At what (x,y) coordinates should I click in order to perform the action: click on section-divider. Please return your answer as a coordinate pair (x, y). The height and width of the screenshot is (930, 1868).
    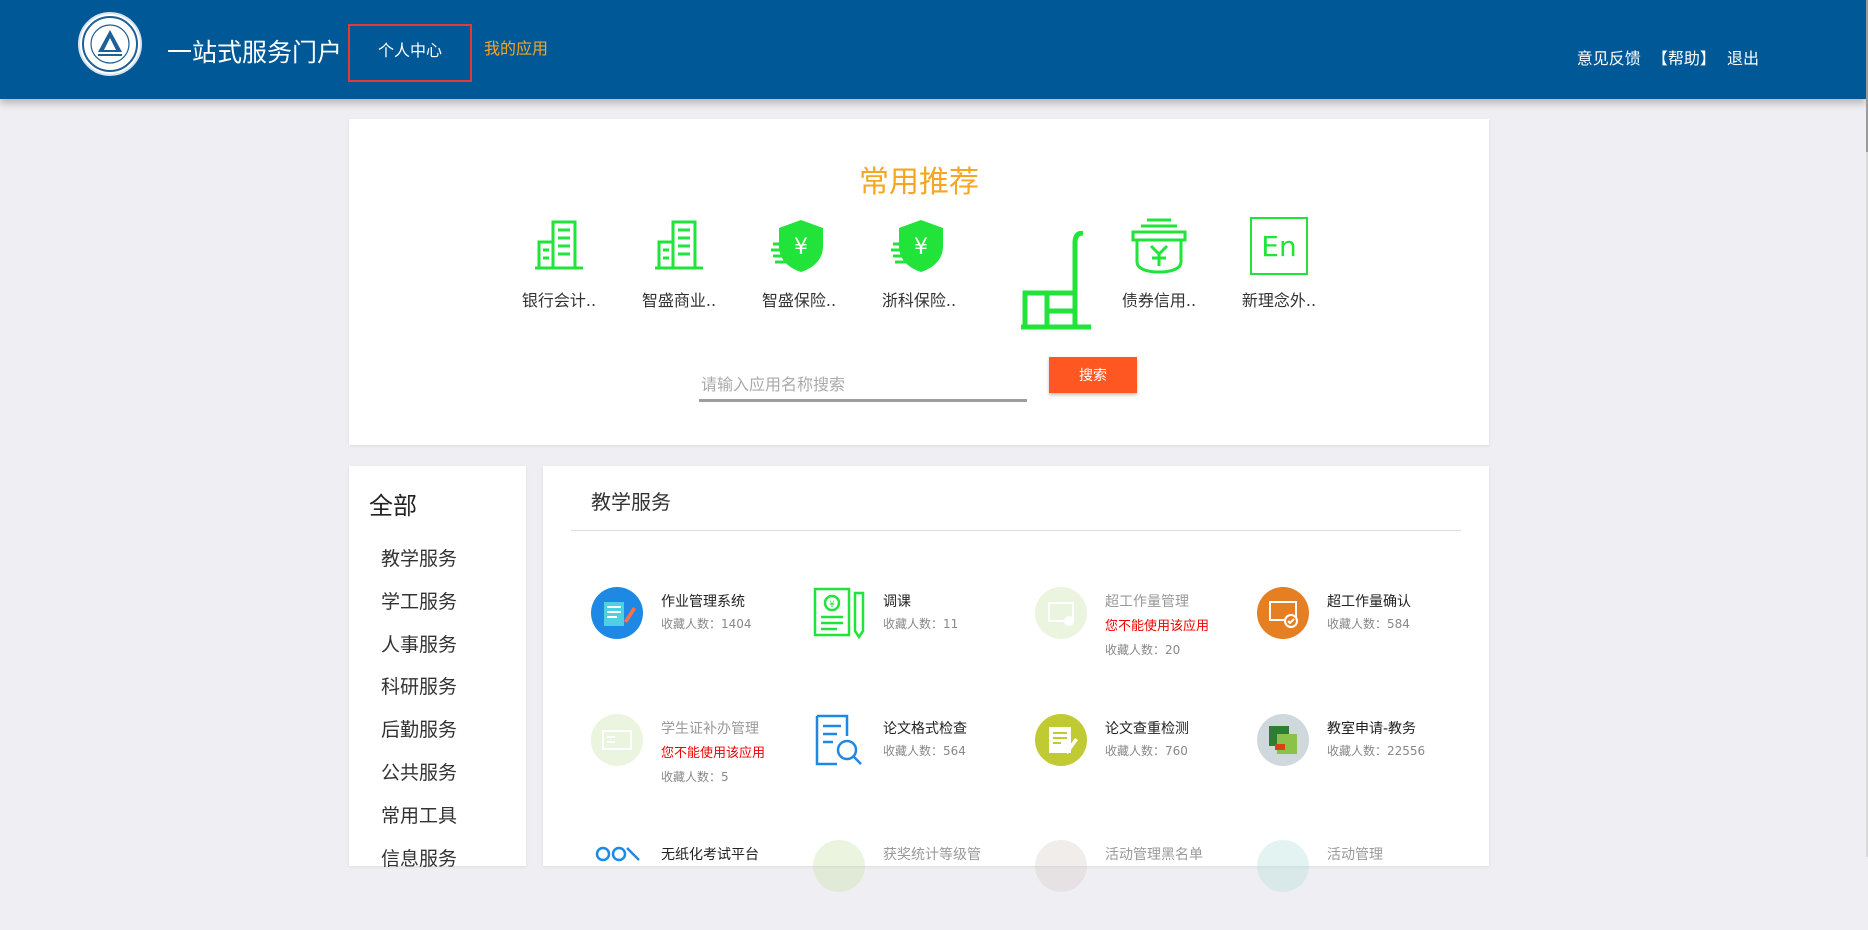
    Looking at the image, I should click on (1016, 530).